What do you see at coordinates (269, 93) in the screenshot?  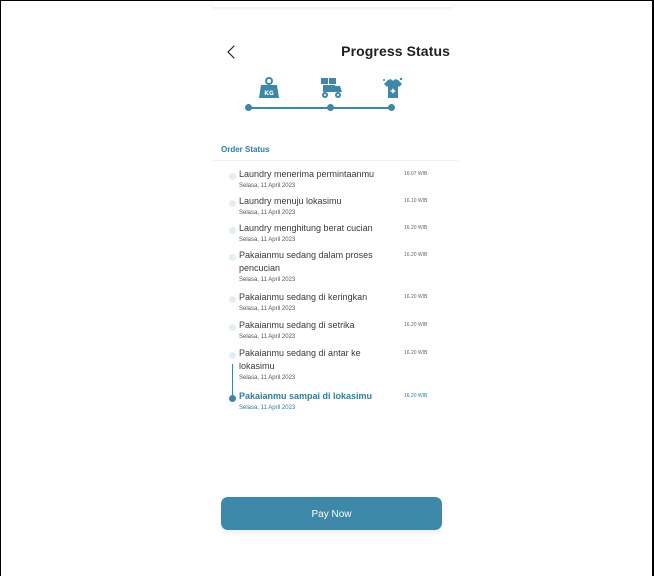 I see `weight-kg-label: KG` at bounding box center [269, 93].